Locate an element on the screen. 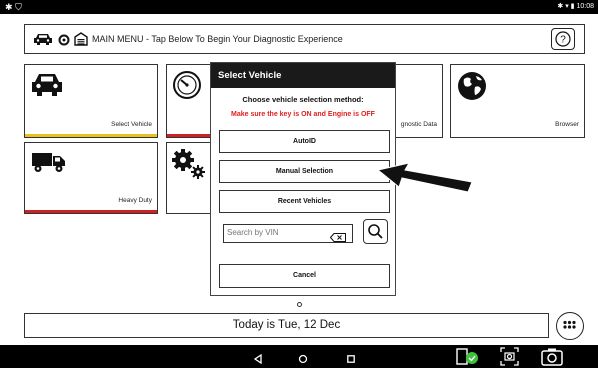 The image size is (598, 371). status-right: ✱ ▾ ▮ 10:08 is located at coordinates (575, 7).